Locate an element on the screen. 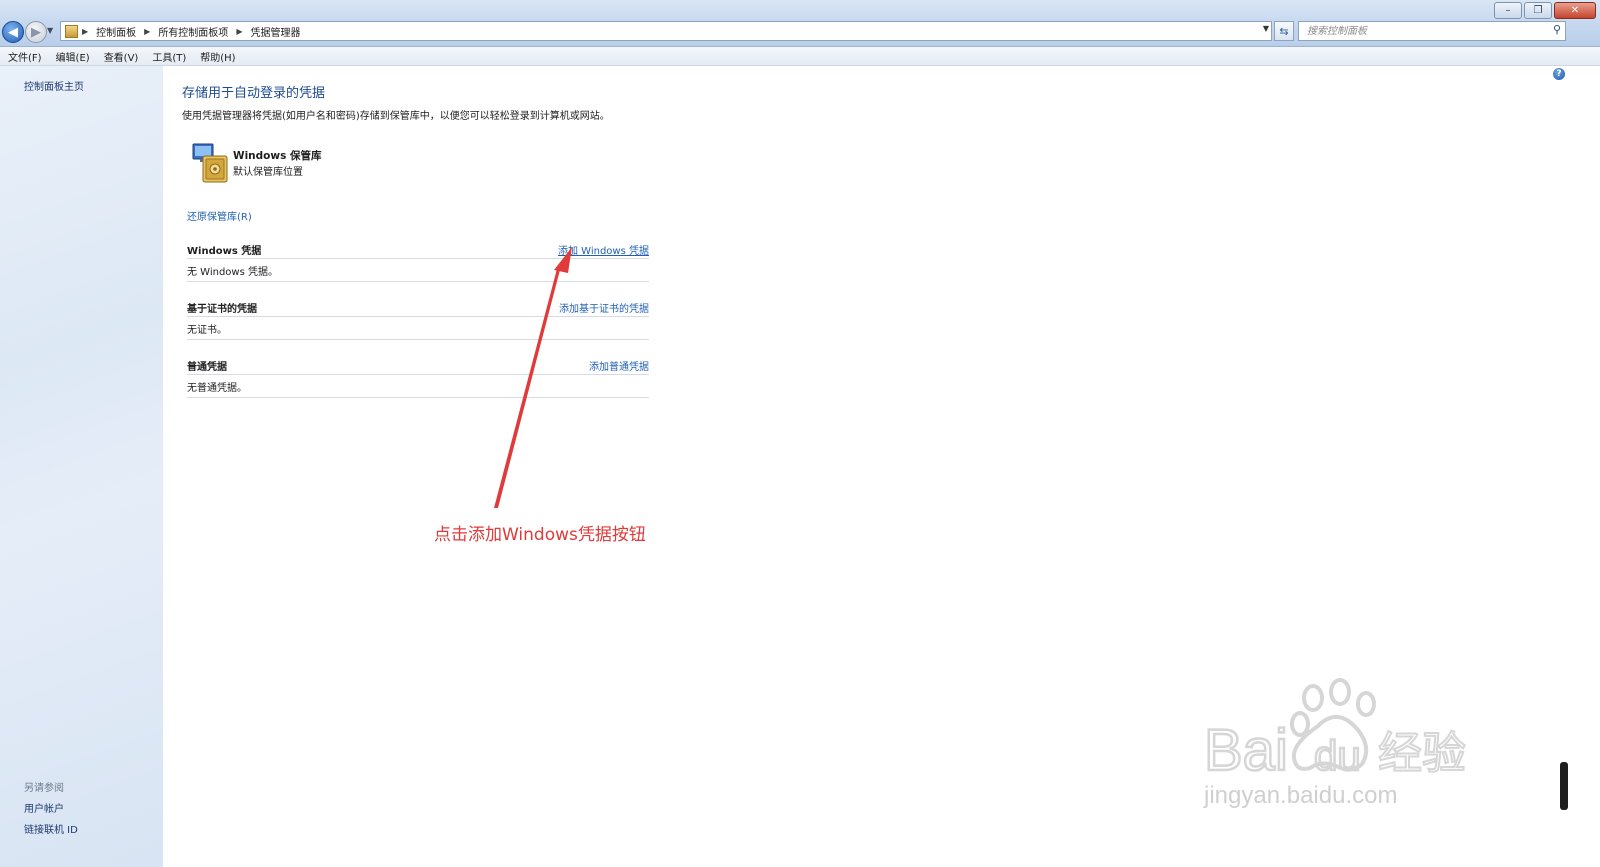 The width and height of the screenshot is (1600, 867). sidebar-item-user-accounts: 用户帐户 is located at coordinates (44, 807).